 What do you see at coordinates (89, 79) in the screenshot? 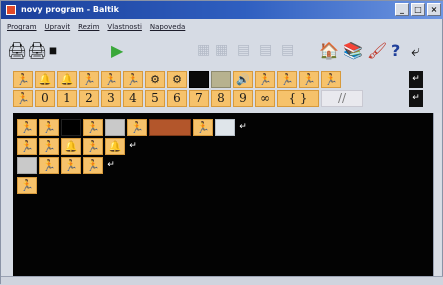
I see `palette-walk-2: 🏃` at bounding box center [89, 79].